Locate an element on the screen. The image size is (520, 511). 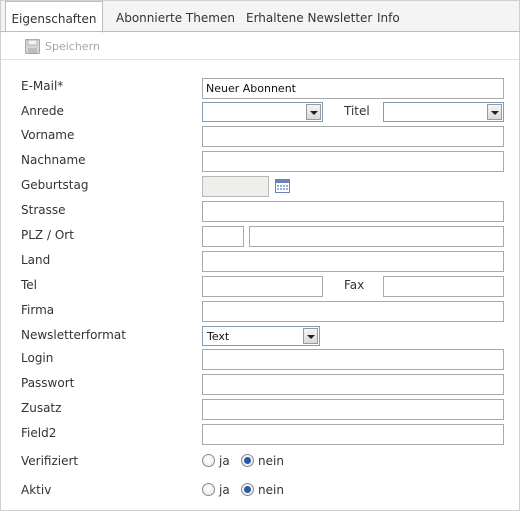
ort-field is located at coordinates (376, 236).